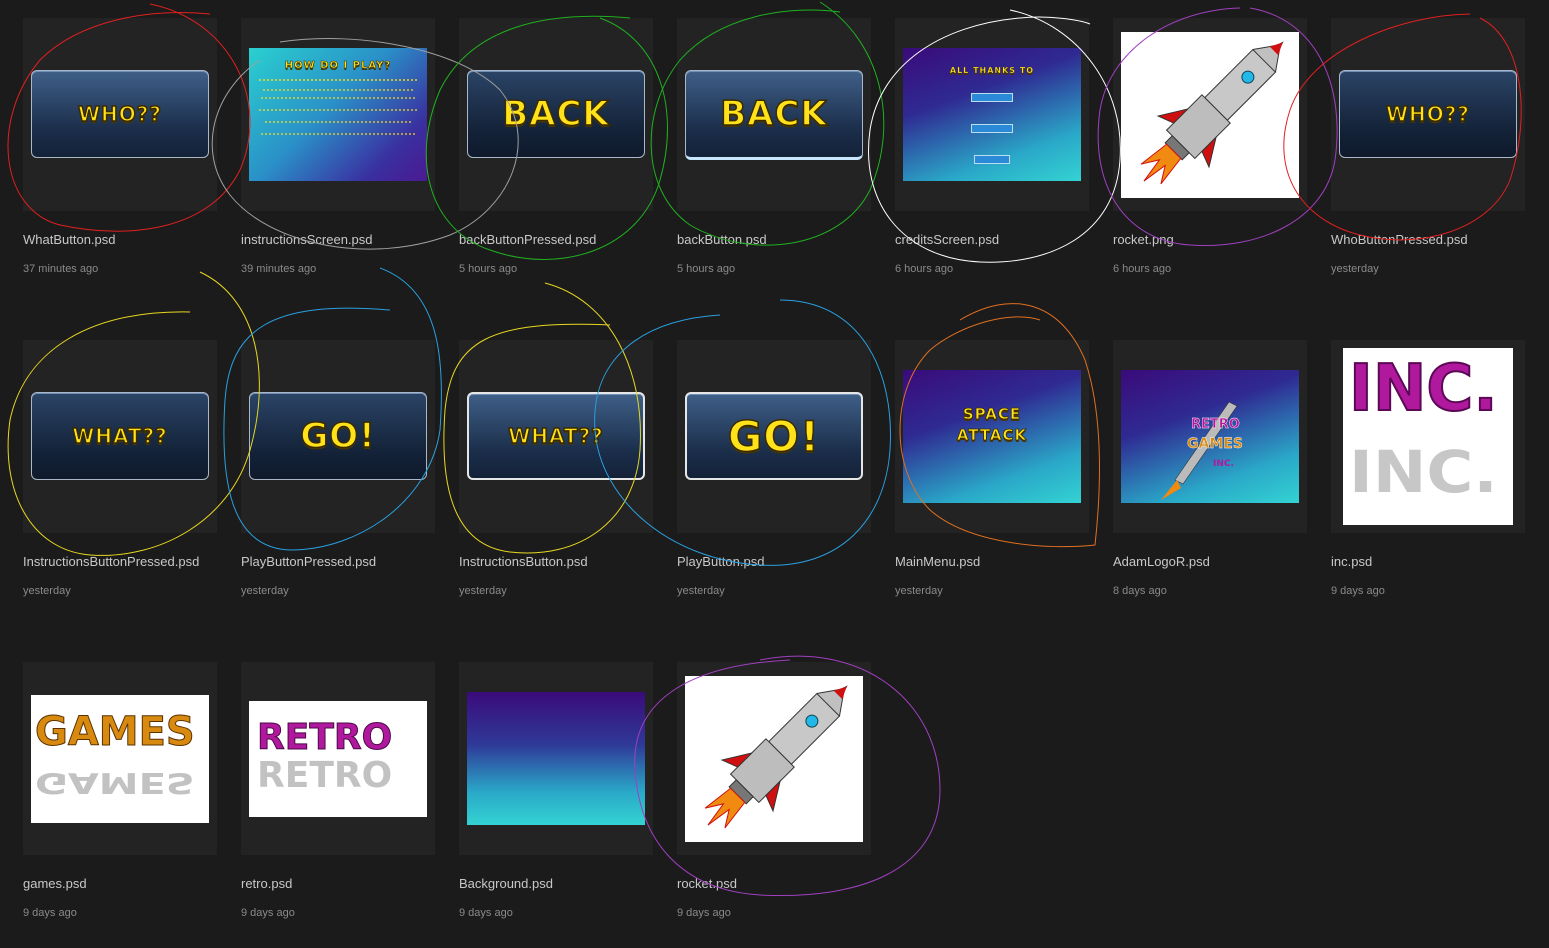  Describe the element at coordinates (69, 239) in the screenshot. I see `file-name: WhatButton.psd` at that location.